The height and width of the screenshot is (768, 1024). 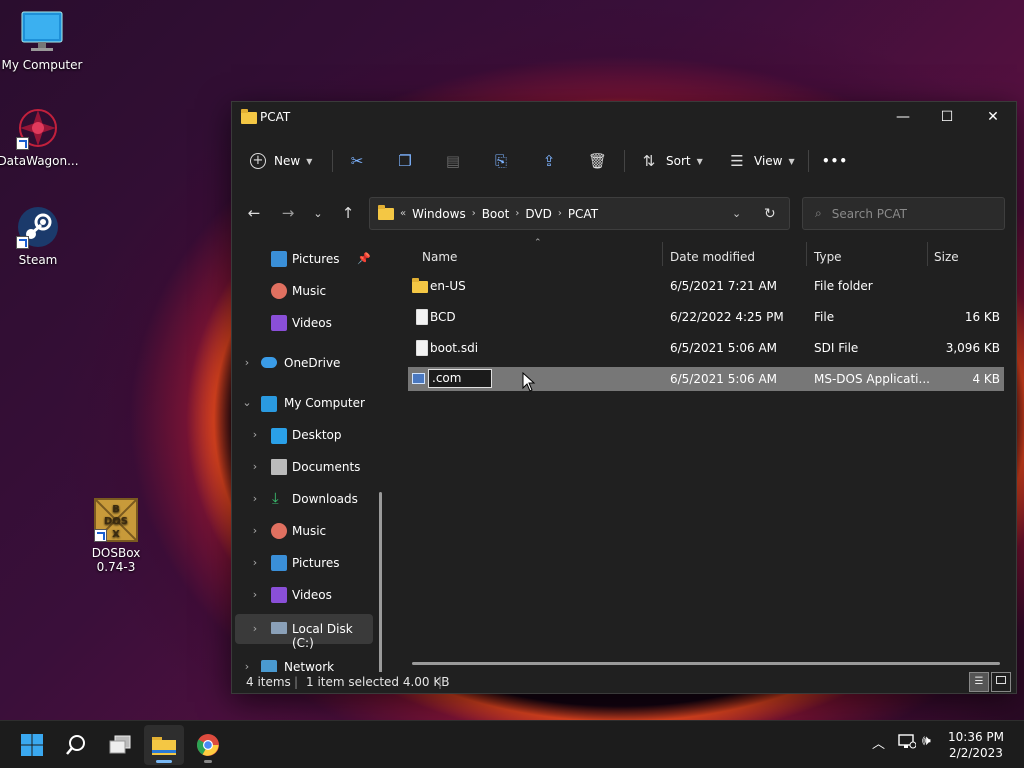 What do you see at coordinates (986, 379) in the screenshot?
I see `file-size: 4 KB` at bounding box center [986, 379].